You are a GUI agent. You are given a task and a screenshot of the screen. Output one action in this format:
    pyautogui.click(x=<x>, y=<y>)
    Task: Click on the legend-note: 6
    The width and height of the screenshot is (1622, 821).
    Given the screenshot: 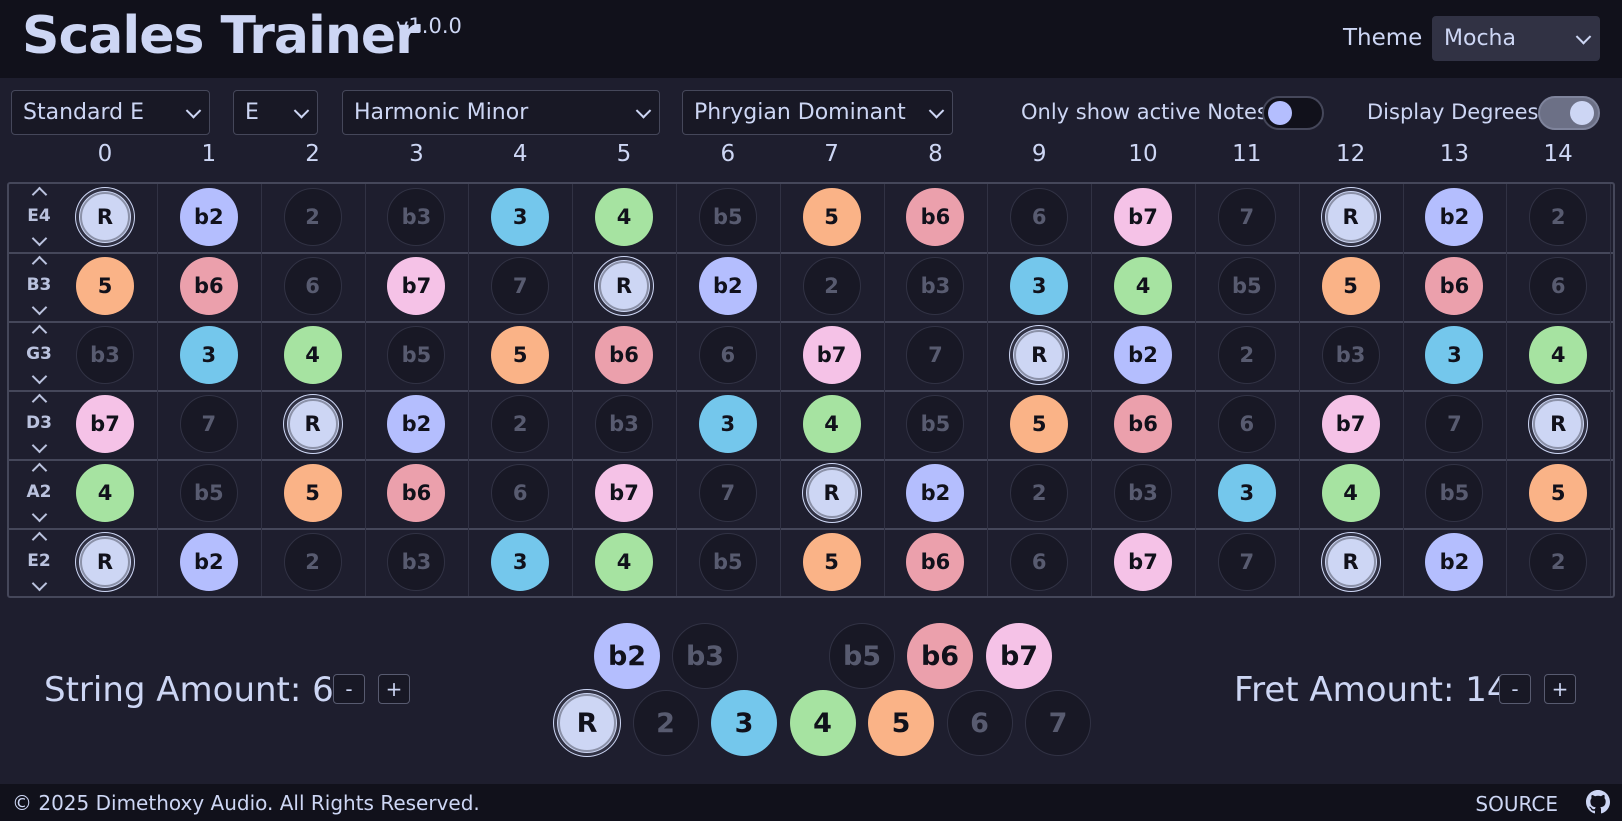 What is the action you would take?
    pyautogui.click(x=979, y=723)
    